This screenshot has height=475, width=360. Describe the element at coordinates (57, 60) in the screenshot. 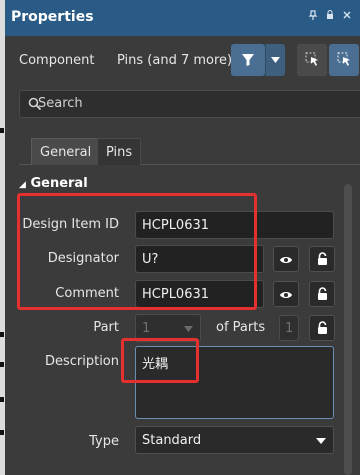

I see `component-label: Component` at that location.